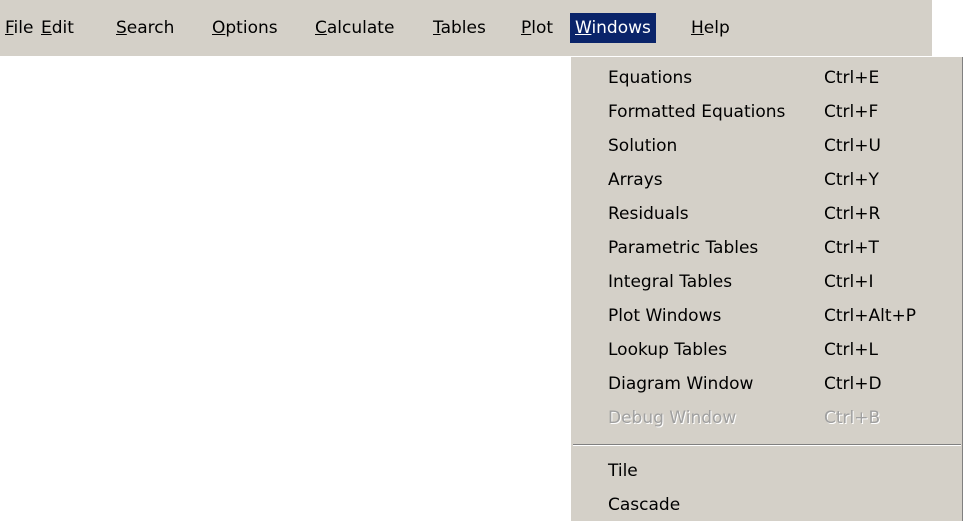  What do you see at coordinates (851, 248) in the screenshot?
I see `menu-item-shortcut: Ctrl+T` at bounding box center [851, 248].